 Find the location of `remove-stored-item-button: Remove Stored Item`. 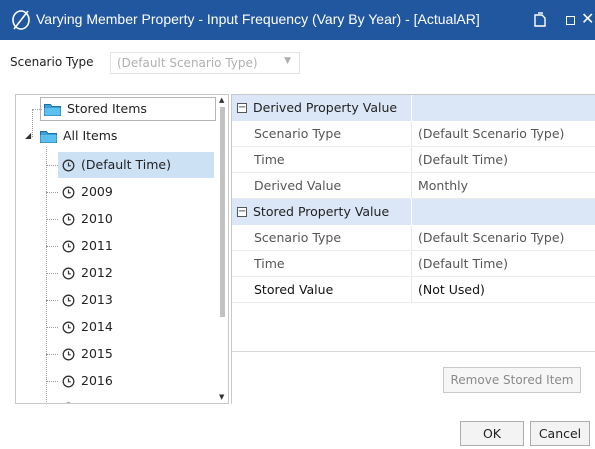

remove-stored-item-button: Remove Stored Item is located at coordinates (512, 380).